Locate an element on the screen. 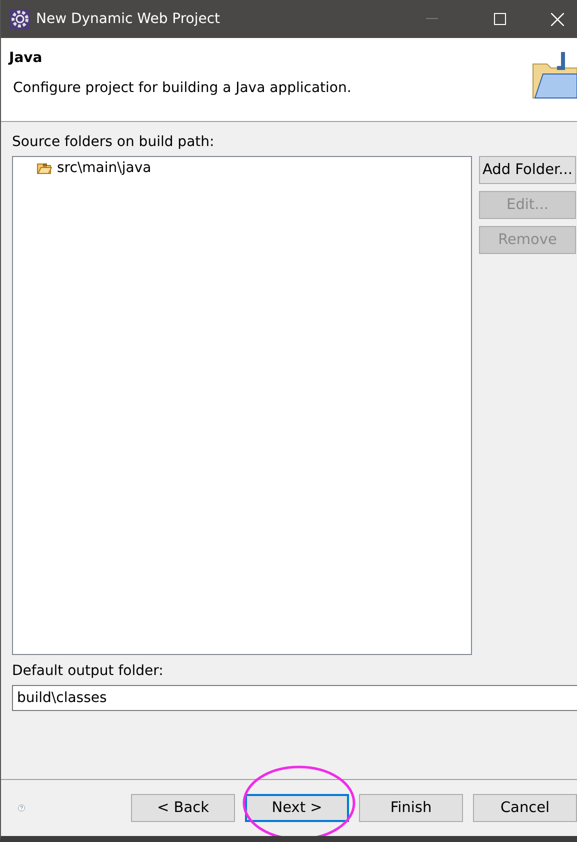 This screenshot has height=842, width=577. folder-tree-item: src\main\java is located at coordinates (94, 168).